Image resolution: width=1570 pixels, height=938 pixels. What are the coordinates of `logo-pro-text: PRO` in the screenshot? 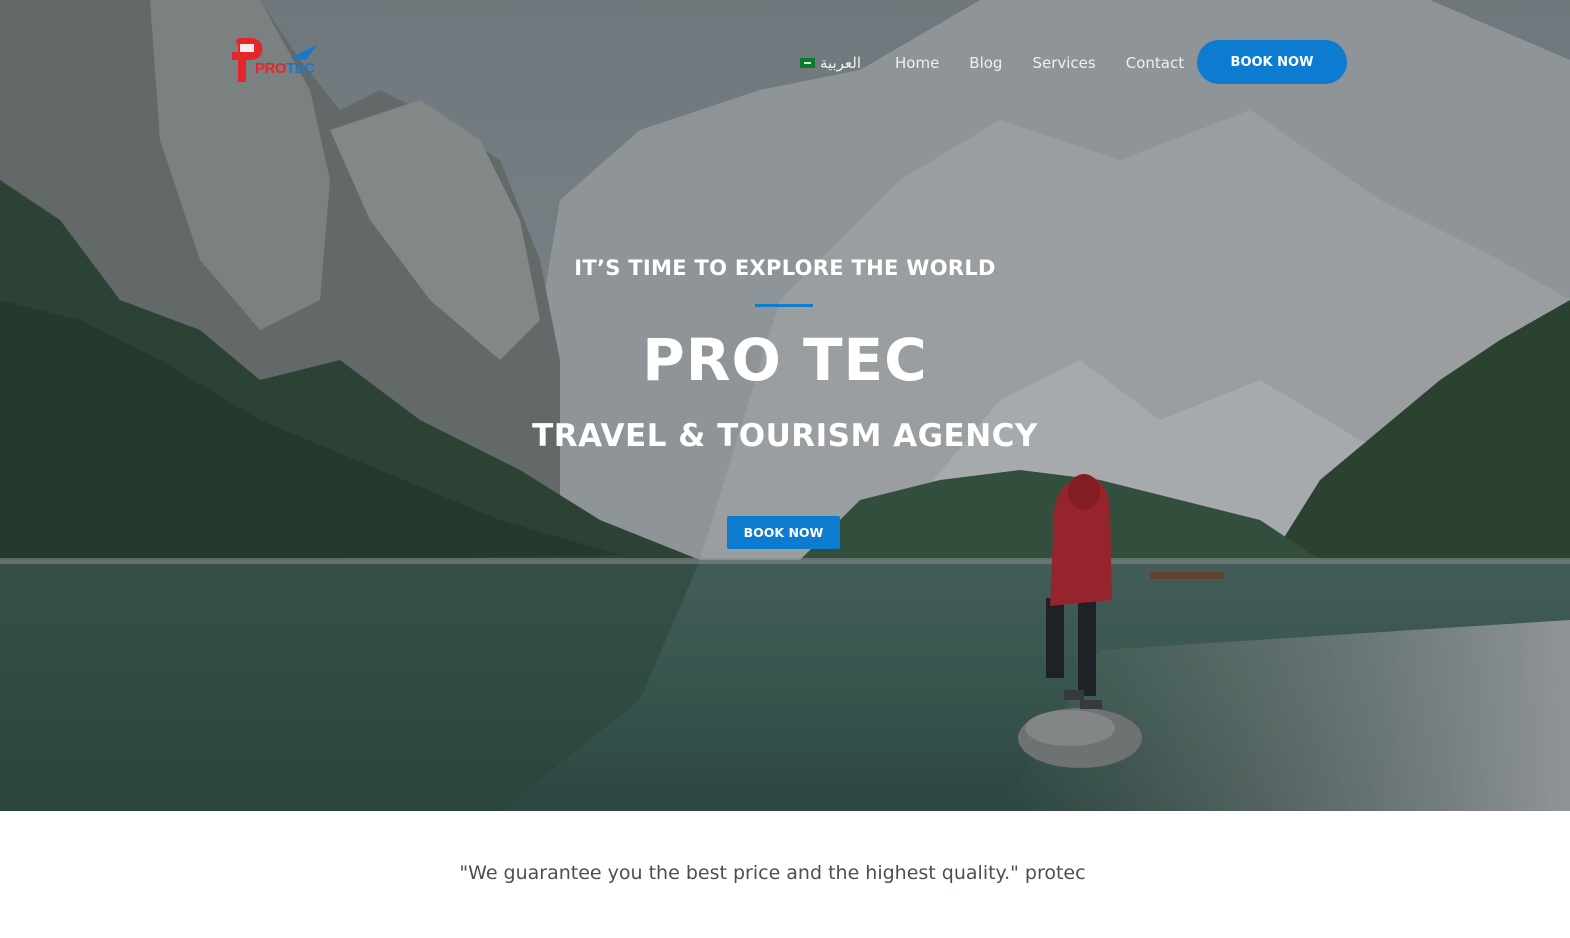 It's located at (271, 68).